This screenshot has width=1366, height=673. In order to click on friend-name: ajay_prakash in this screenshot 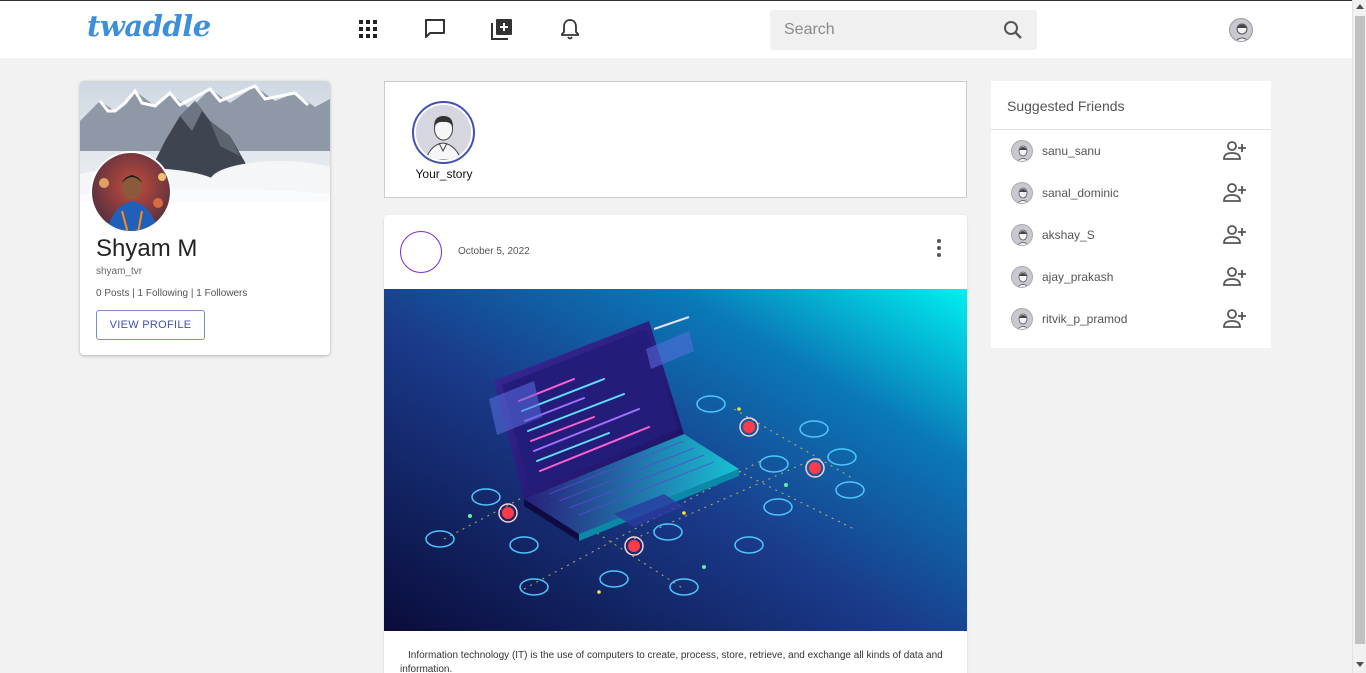, I will do `click(1077, 277)`.